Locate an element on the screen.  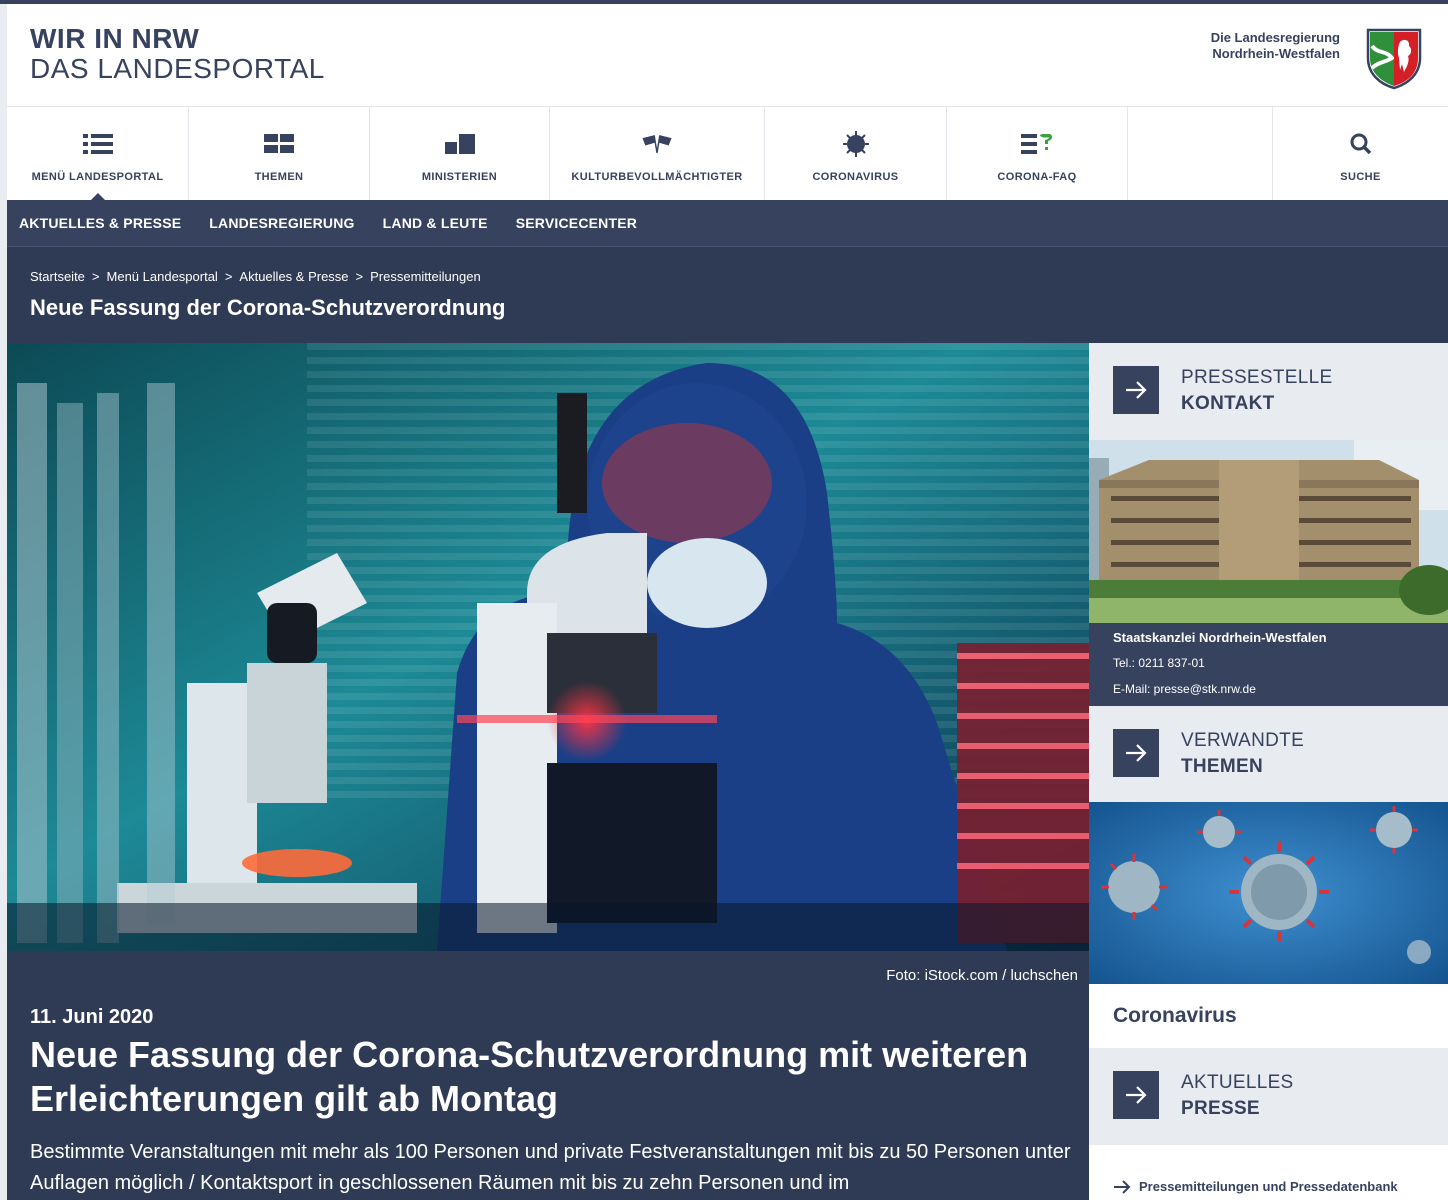
coronavirus-topic: Coronavirus is located at coordinates (1268, 1016).